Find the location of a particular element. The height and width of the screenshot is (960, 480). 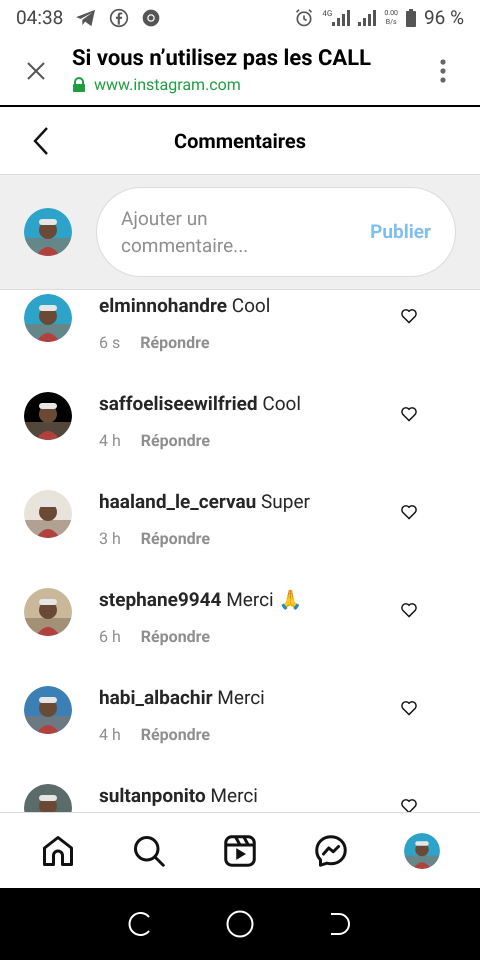

header-title: Commentaires is located at coordinates (240, 141).